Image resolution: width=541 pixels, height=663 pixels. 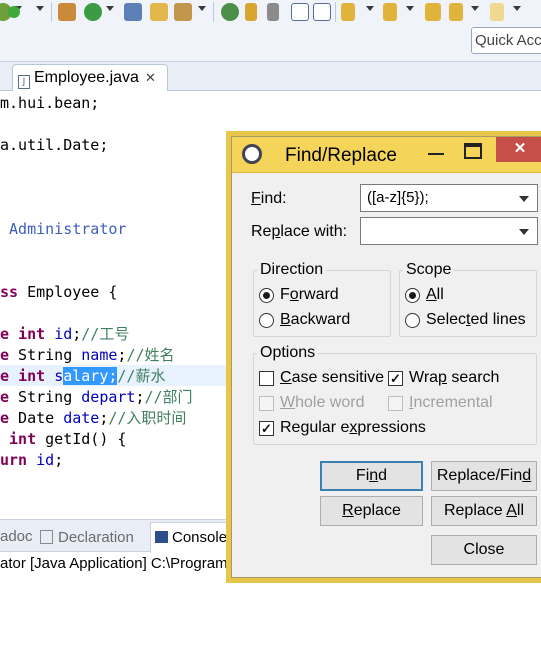 I want to click on quick-access-input: Quick Access, so click(x=506, y=40).